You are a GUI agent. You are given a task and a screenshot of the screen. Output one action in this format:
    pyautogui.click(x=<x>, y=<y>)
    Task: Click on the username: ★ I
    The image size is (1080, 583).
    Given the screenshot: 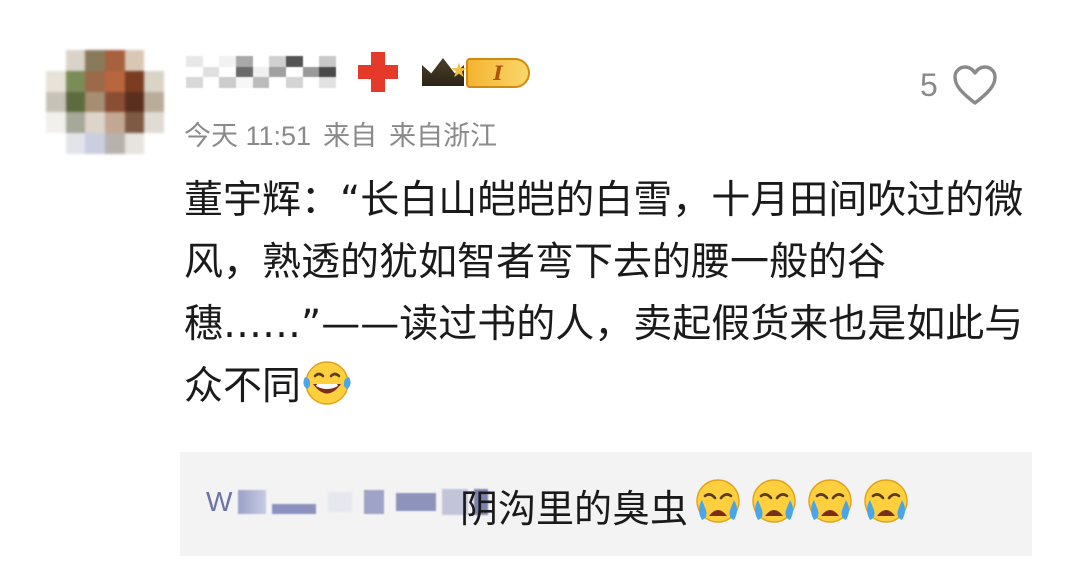 What is the action you would take?
    pyautogui.click(x=360, y=72)
    